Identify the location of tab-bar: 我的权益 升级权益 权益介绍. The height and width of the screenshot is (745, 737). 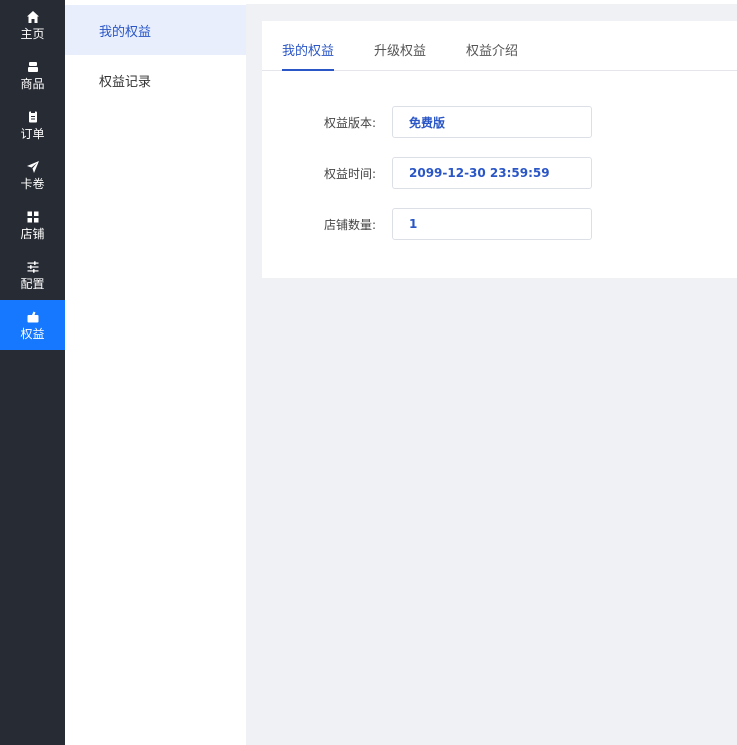
(499, 46).